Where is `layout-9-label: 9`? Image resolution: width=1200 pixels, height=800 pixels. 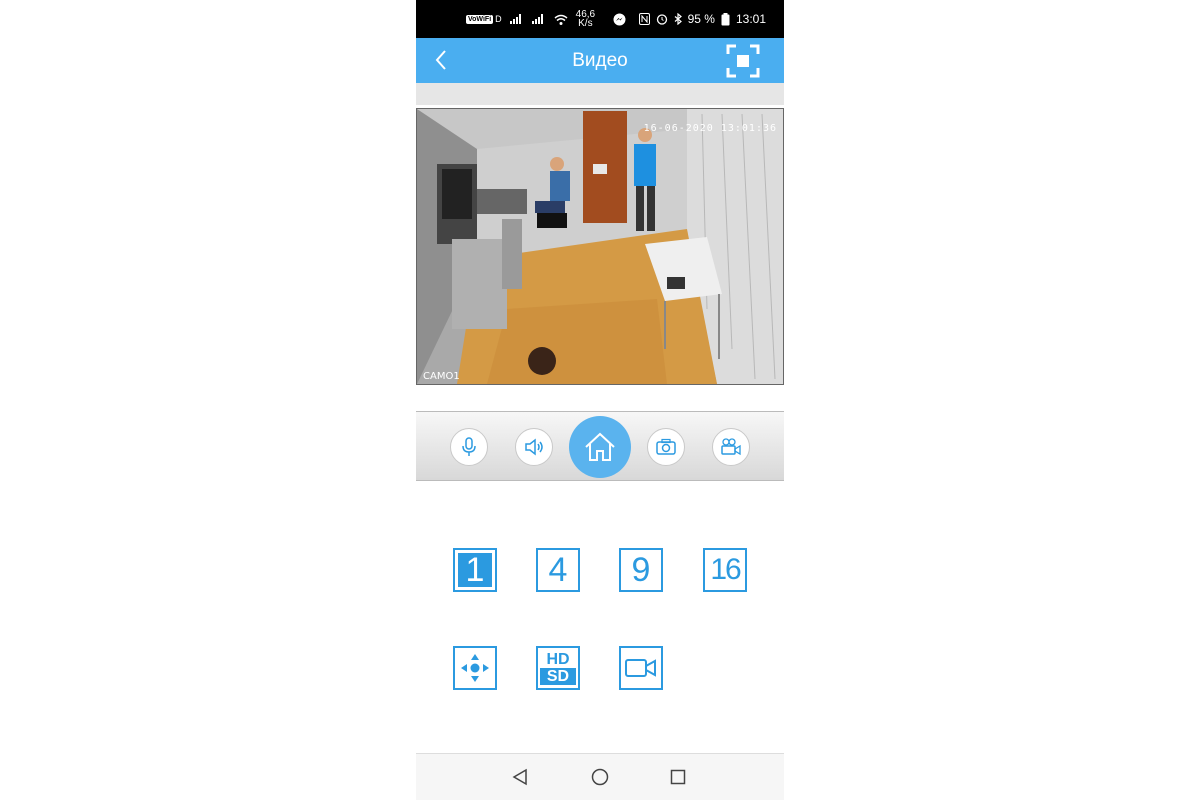
layout-9-label: 9 is located at coordinates (641, 569).